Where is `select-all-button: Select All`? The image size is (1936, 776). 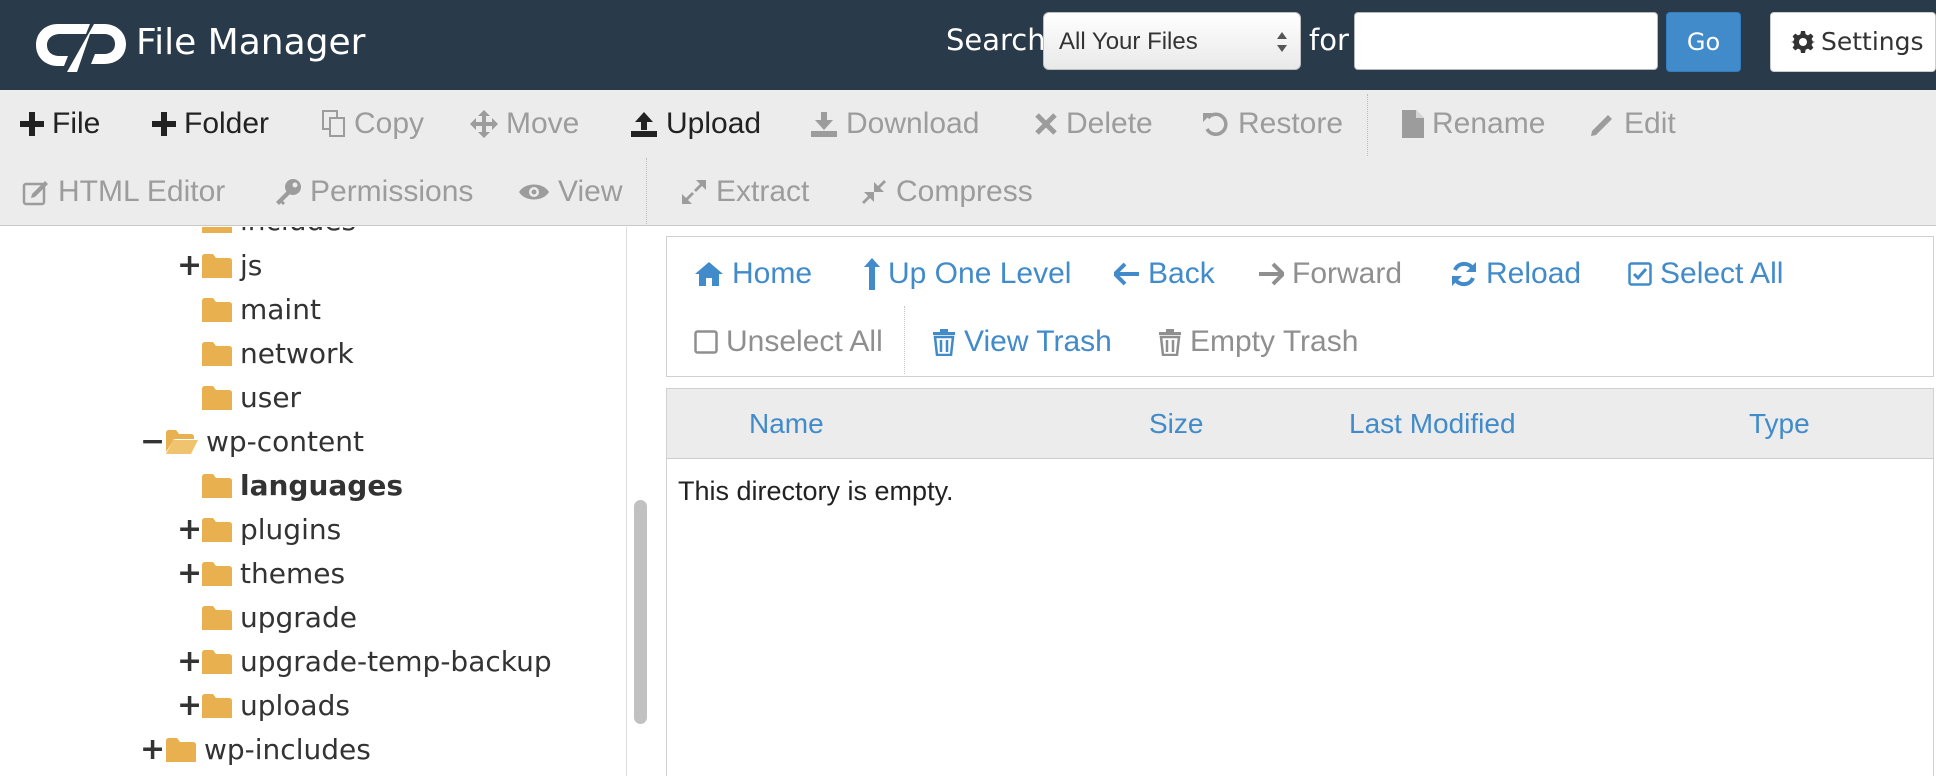 select-all-button: Select All is located at coordinates (1705, 274).